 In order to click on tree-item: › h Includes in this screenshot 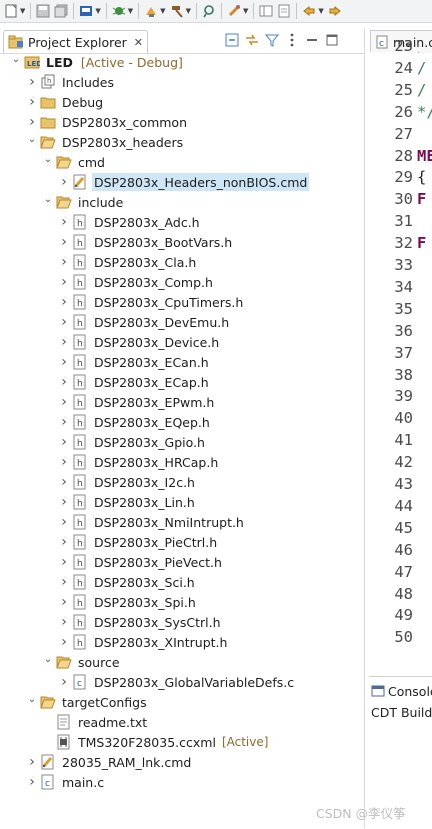, I will do `click(195, 82)`.